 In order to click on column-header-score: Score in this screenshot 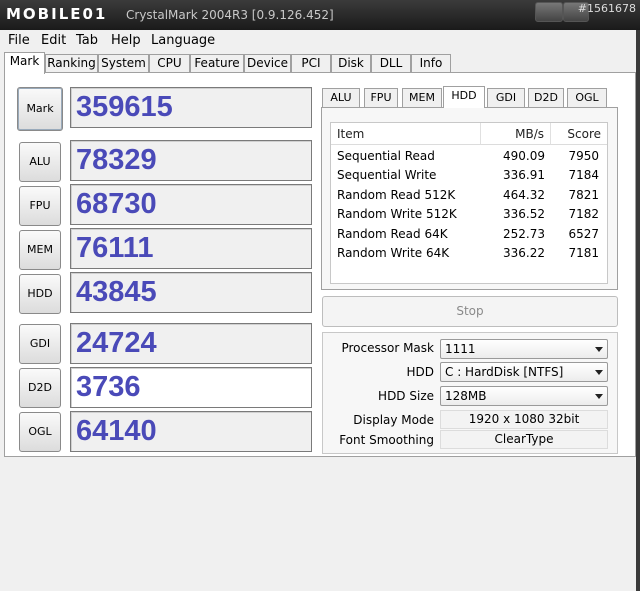, I will do `click(579, 134)`.